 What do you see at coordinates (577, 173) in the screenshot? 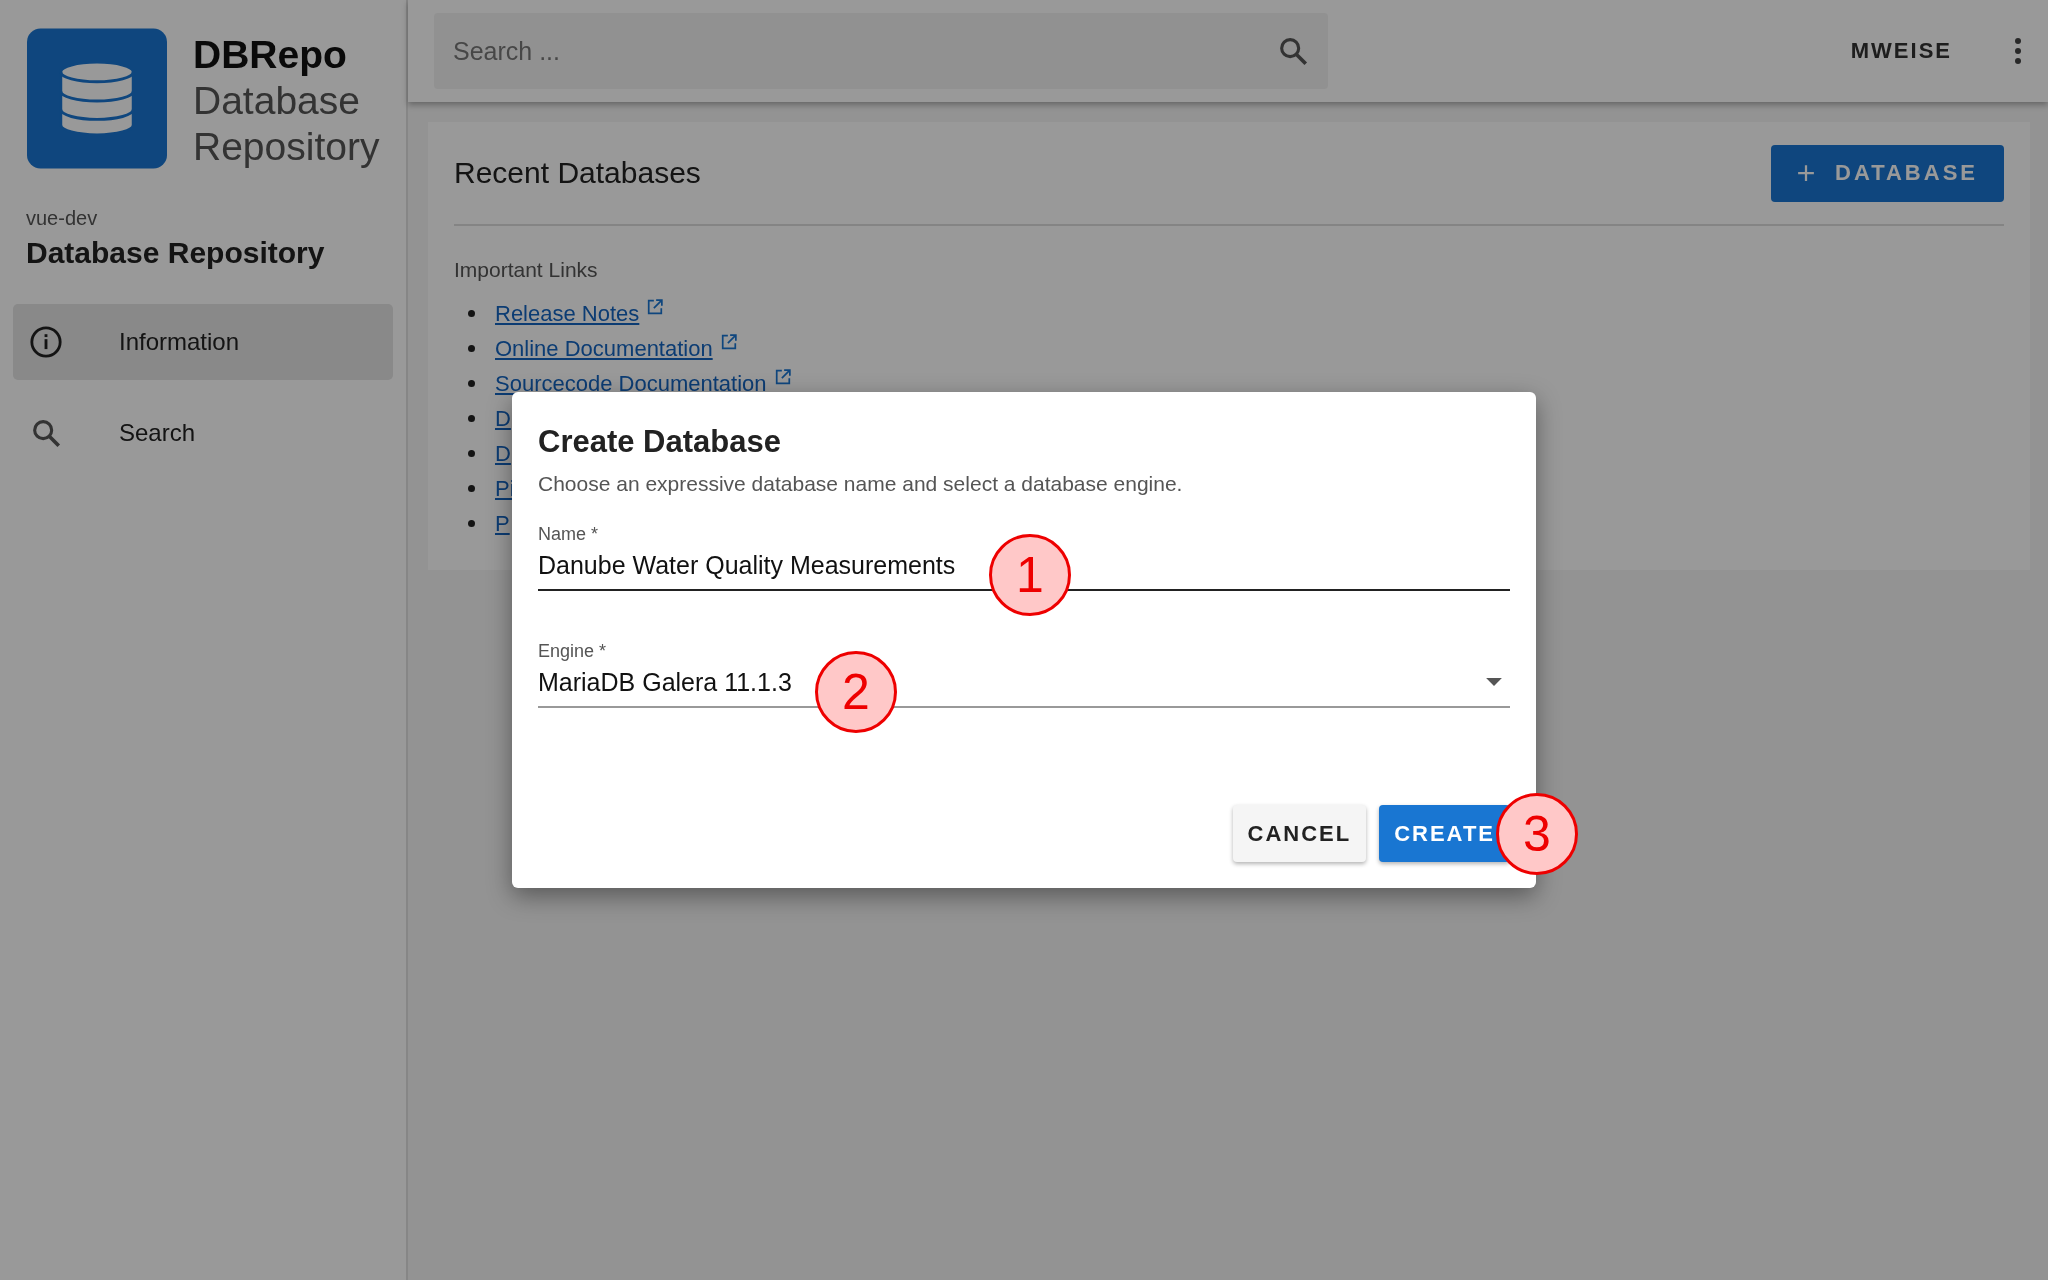
I see `card-title: Recent Databases` at bounding box center [577, 173].